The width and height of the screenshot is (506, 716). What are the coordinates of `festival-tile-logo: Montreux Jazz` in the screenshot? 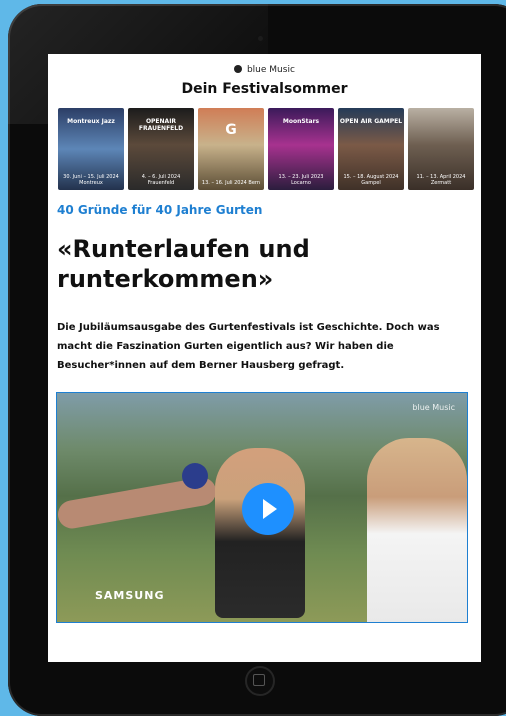 It's located at (91, 121).